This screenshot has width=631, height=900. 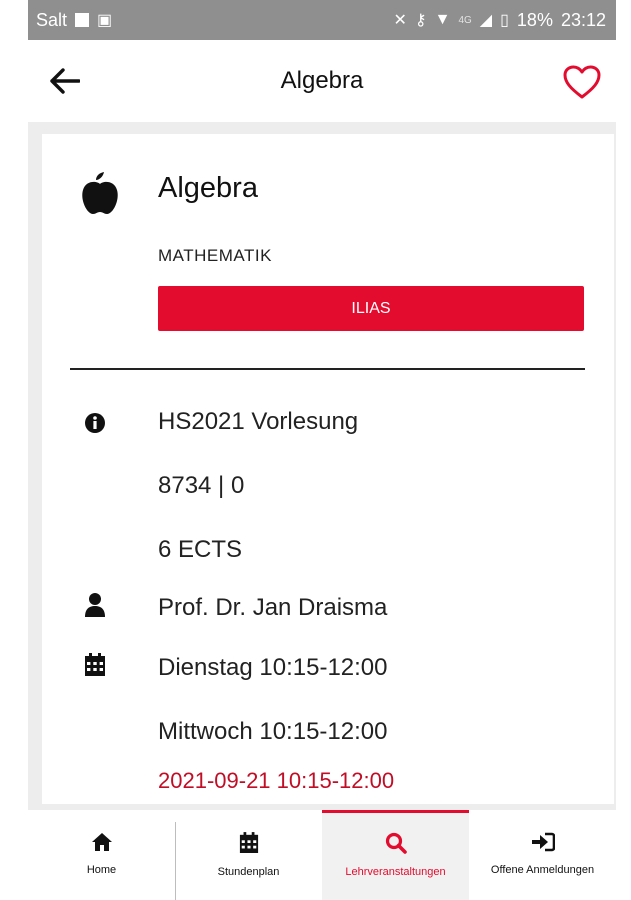 I want to click on nav-offene-anmeldungen: Offene Anmeldungen, so click(x=542, y=855).